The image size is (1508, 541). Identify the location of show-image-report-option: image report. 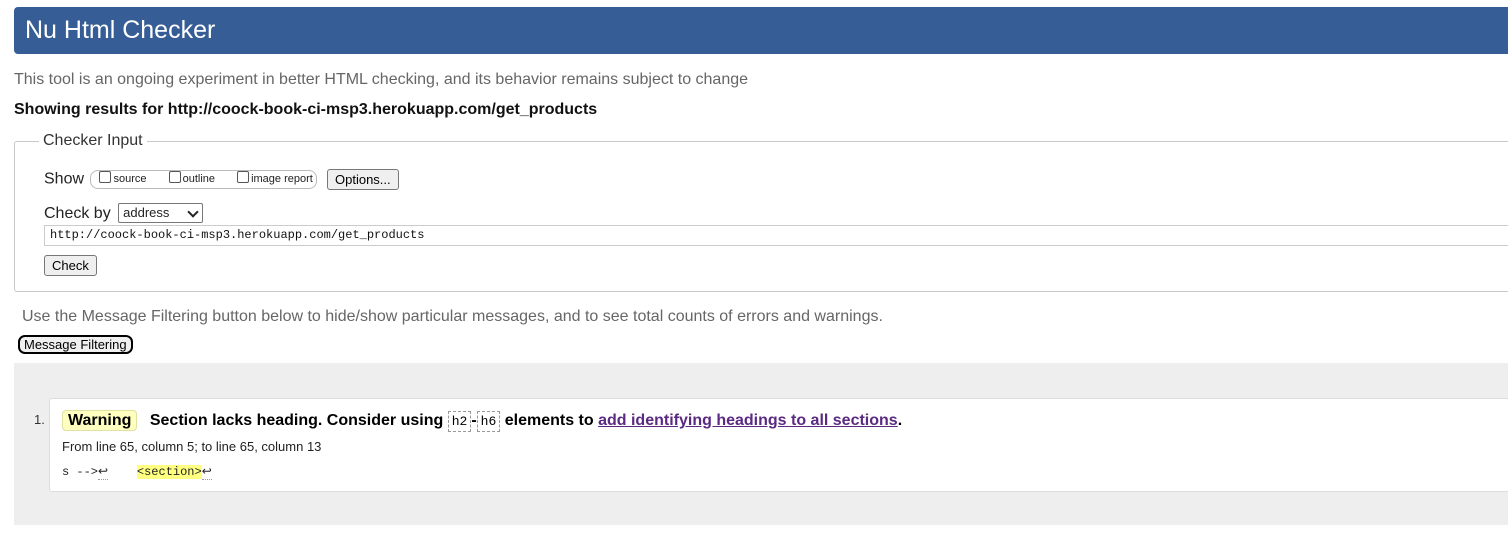
(272, 178).